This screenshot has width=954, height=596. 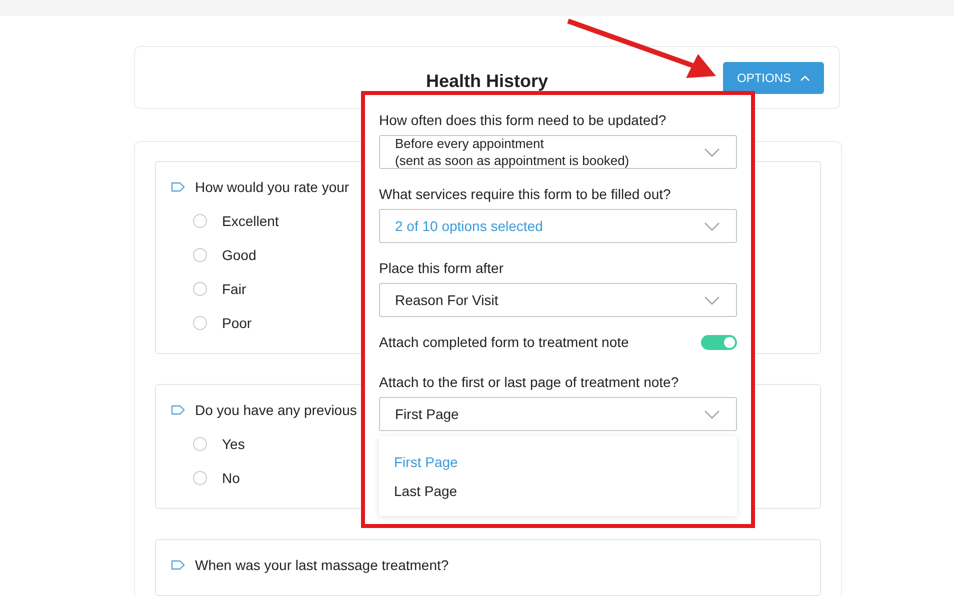 I want to click on question-text: How would you rate your, so click(x=272, y=187).